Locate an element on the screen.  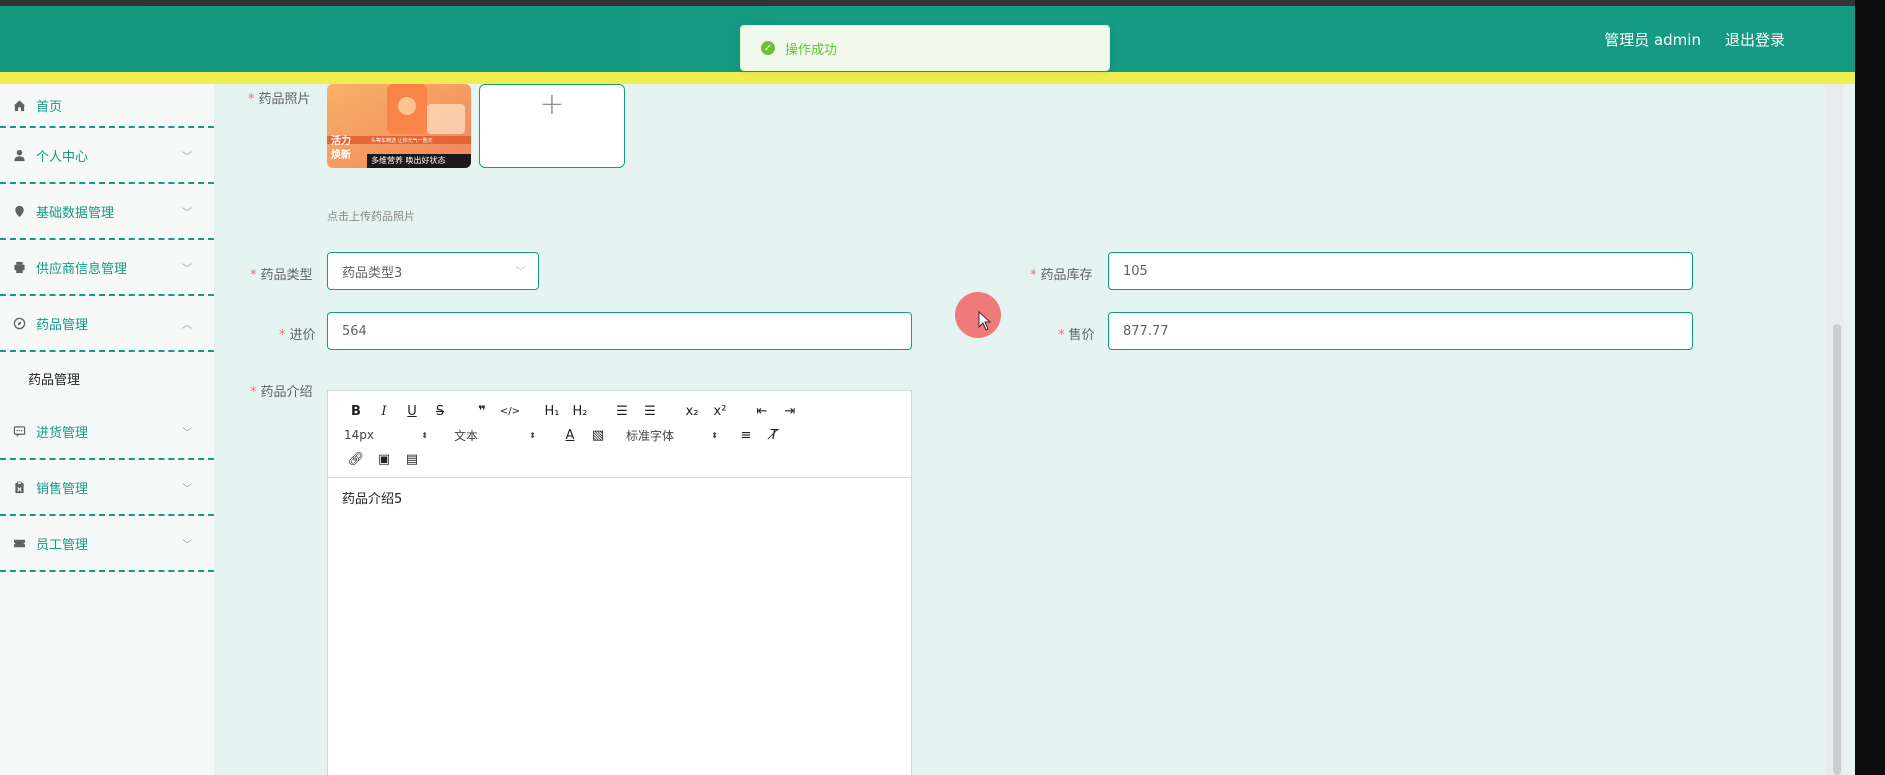
purchase-price-label-text: 进价 is located at coordinates (302, 335).